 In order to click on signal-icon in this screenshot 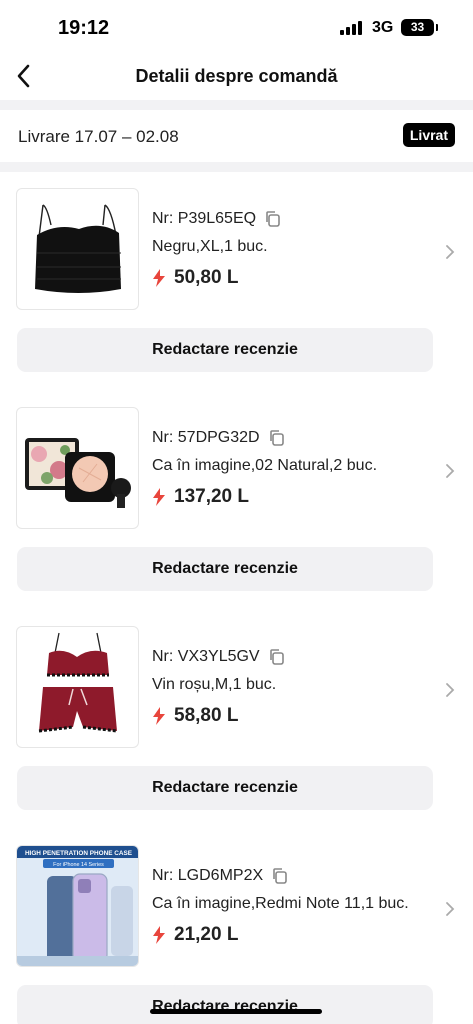, I will do `click(353, 28)`.